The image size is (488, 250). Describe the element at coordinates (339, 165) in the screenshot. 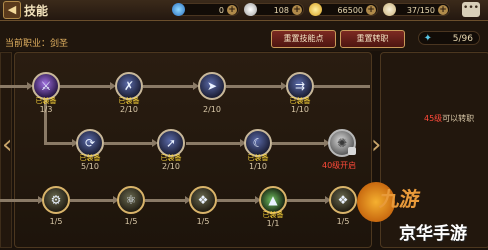

I see `unlock-level-text: 40级开启` at that location.